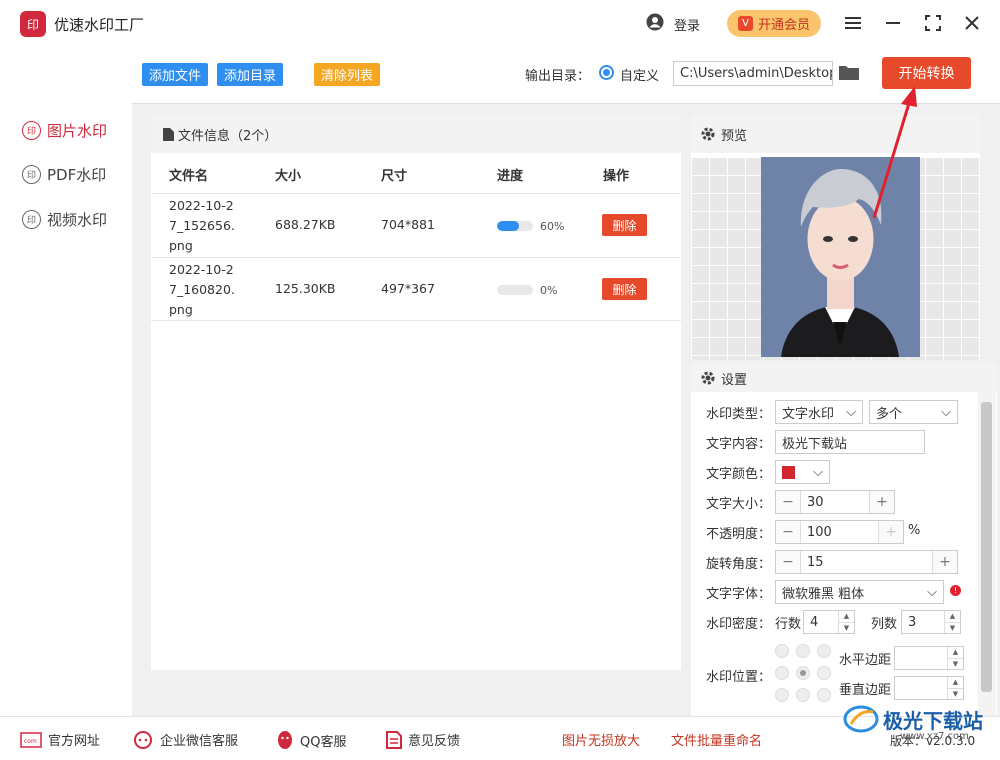  I want to click on preview-panel: 预览, so click(835, 237).